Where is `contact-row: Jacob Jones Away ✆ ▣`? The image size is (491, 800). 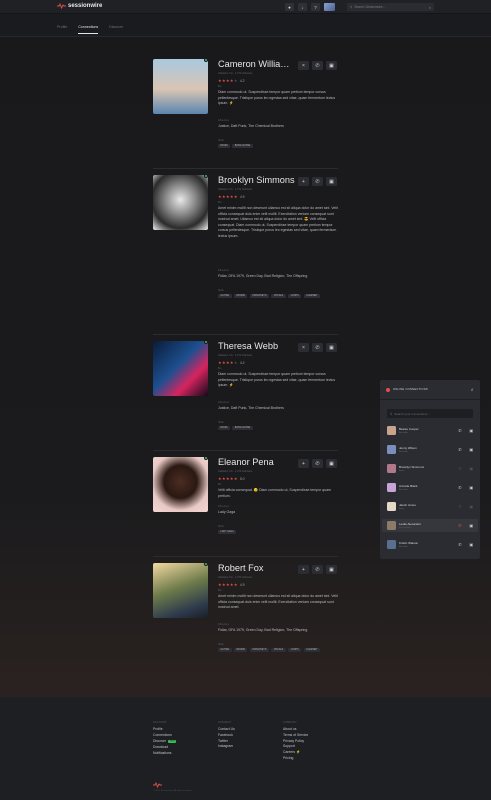
contact-row: Jacob Jones Away ✆ ▣ is located at coordinates (430, 506).